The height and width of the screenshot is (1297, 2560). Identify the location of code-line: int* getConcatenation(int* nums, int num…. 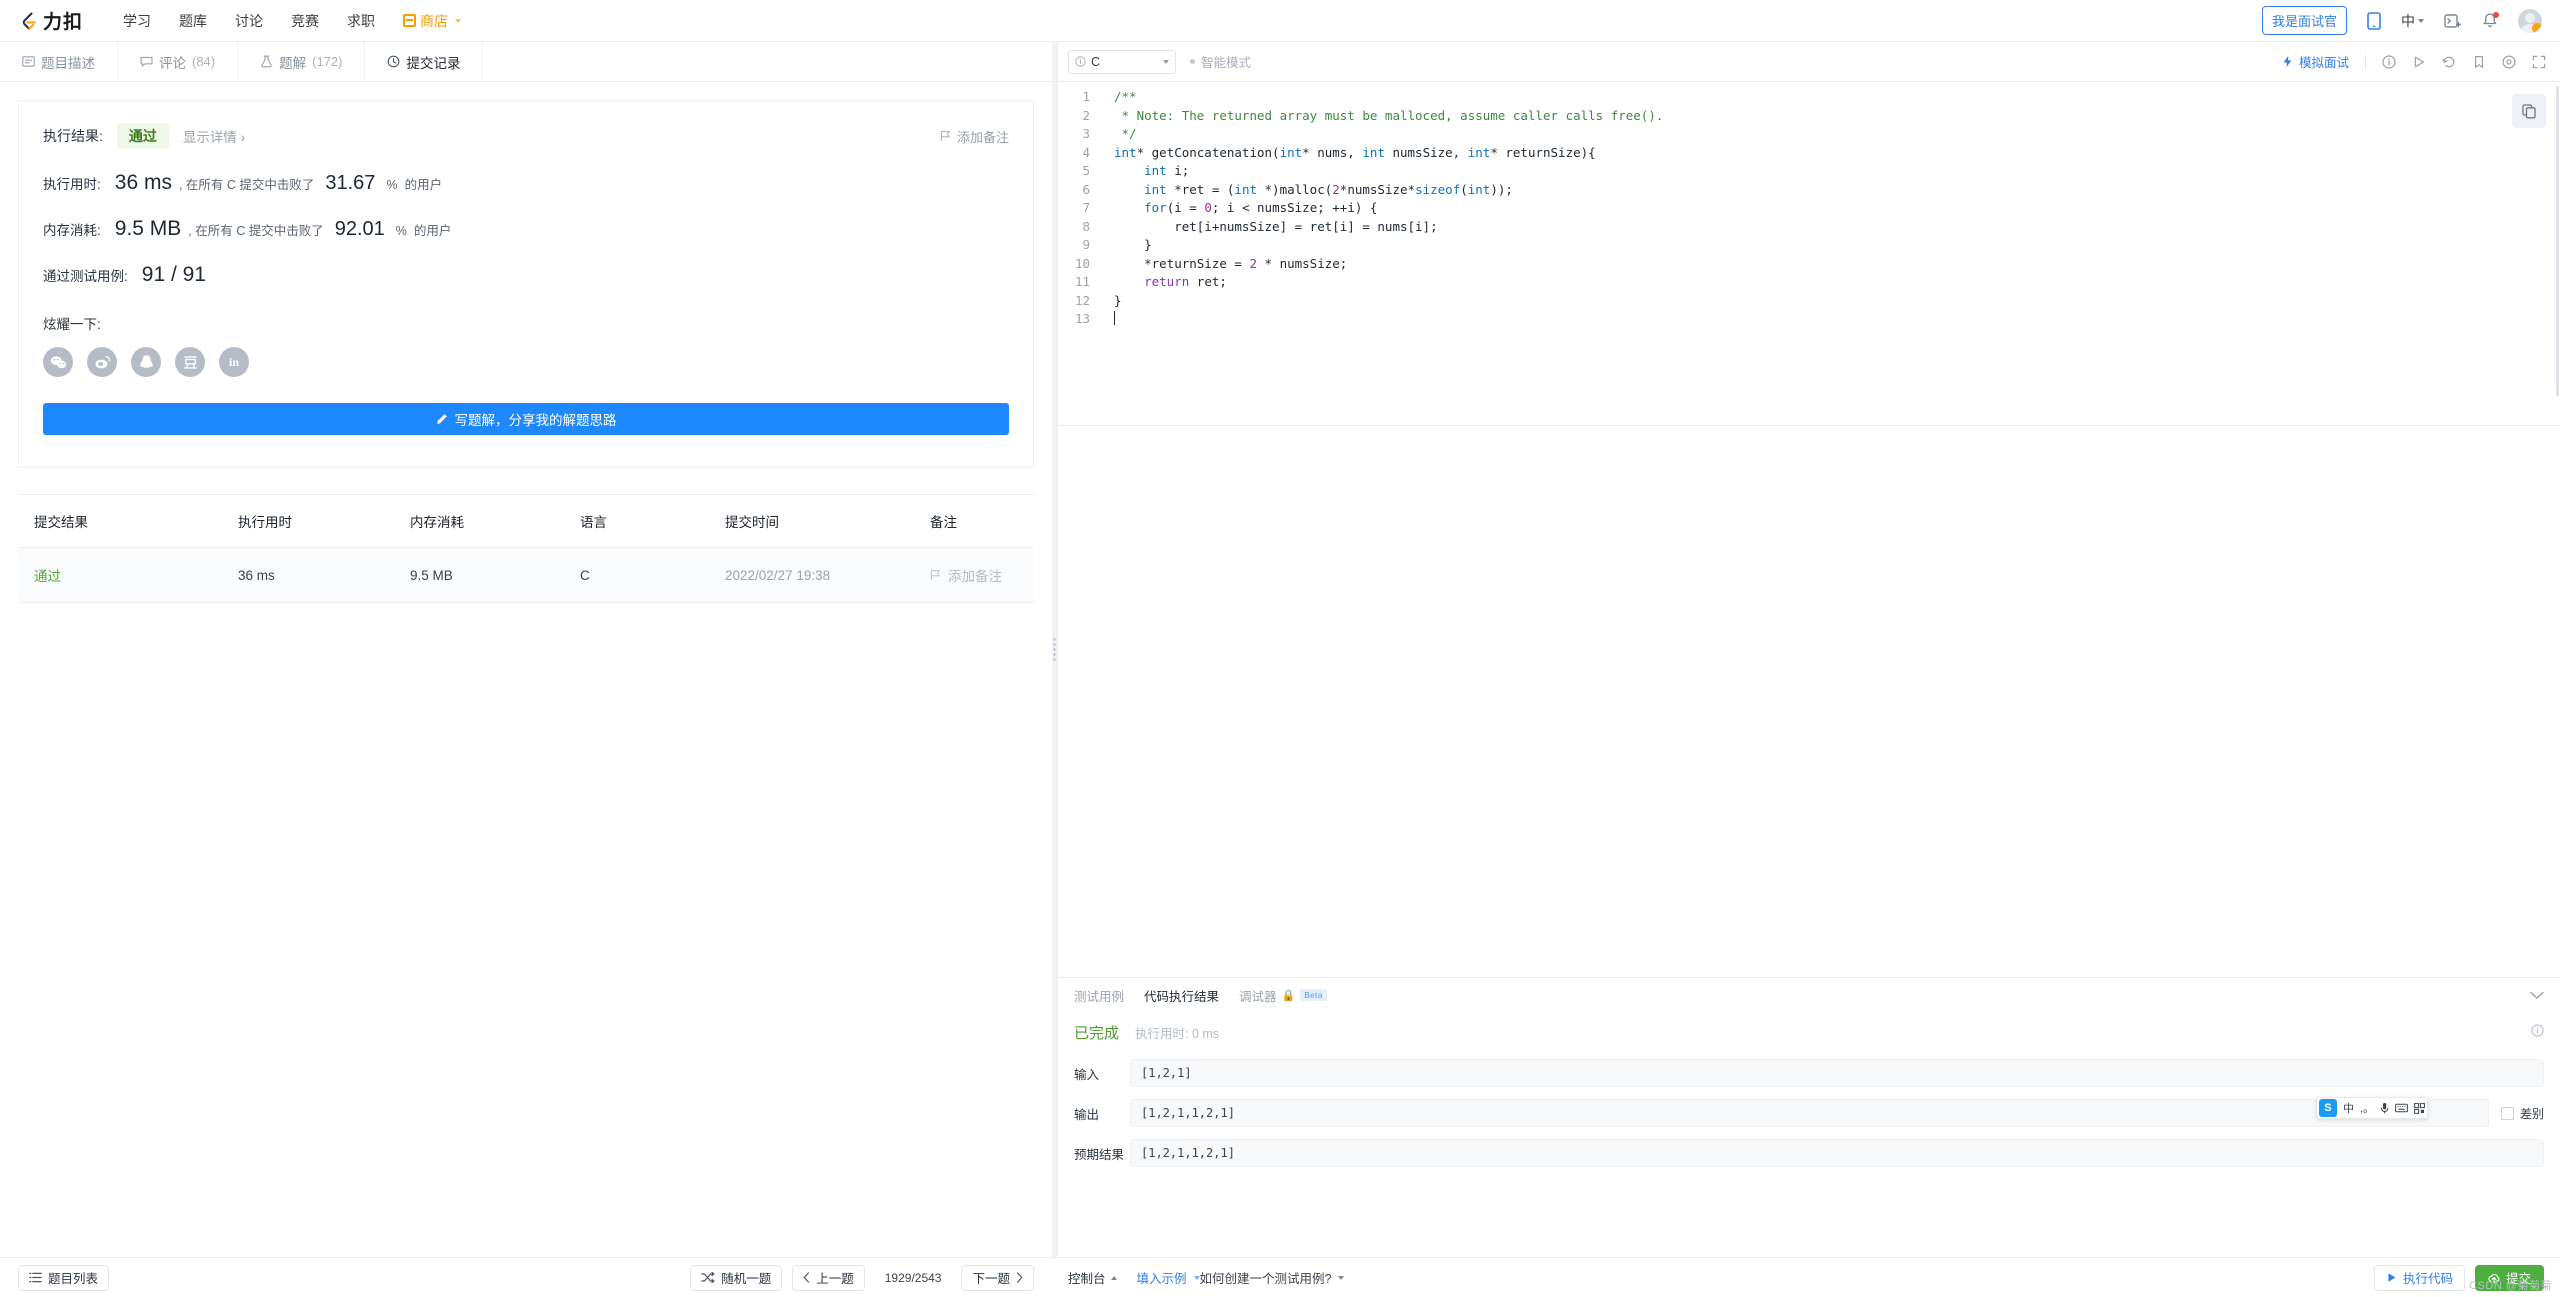
(1837, 153).